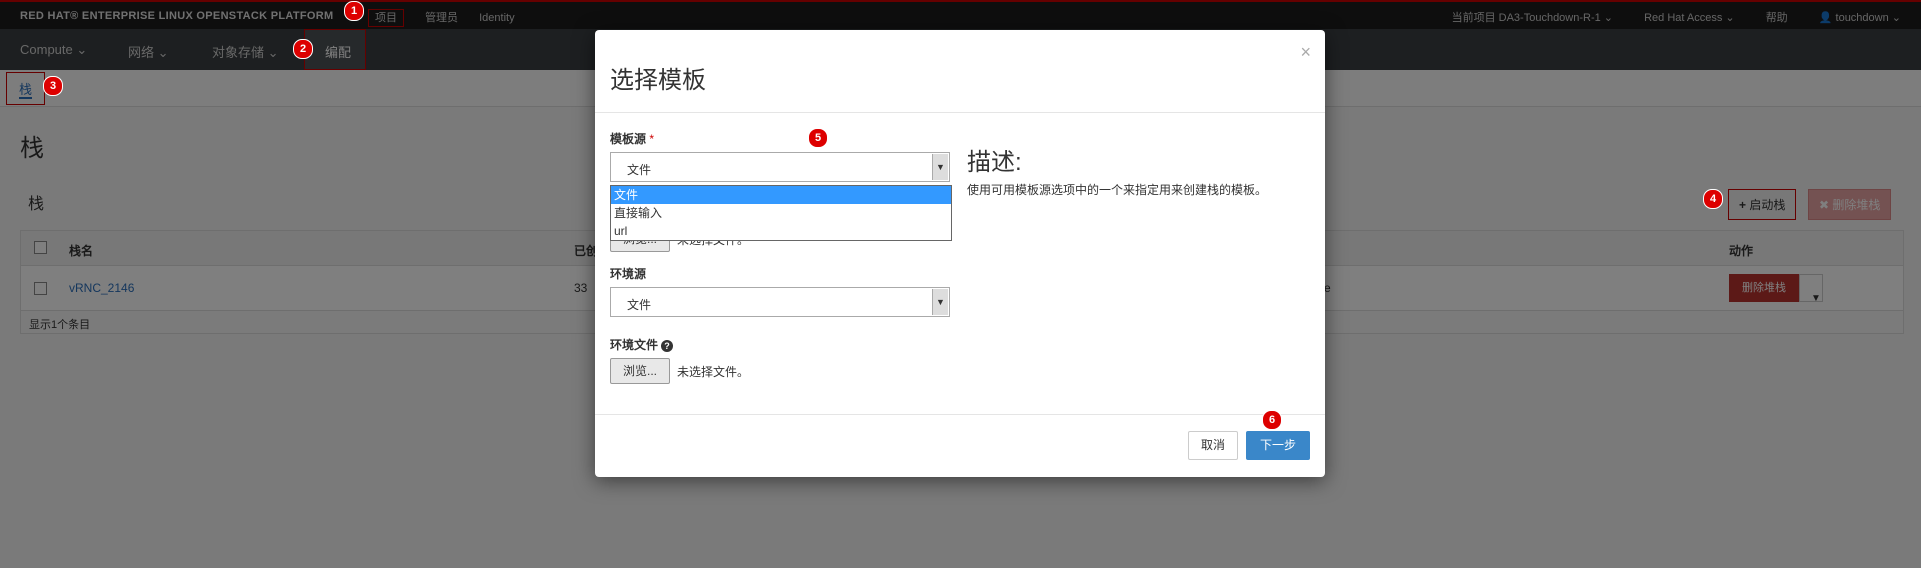 Image resolution: width=1921 pixels, height=568 pixels. What do you see at coordinates (1278, 445) in the screenshot?
I see `next-button: 下一步` at bounding box center [1278, 445].